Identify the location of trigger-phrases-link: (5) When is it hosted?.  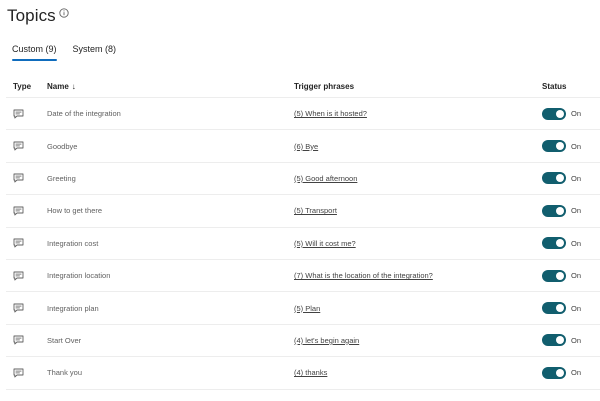
(330, 113).